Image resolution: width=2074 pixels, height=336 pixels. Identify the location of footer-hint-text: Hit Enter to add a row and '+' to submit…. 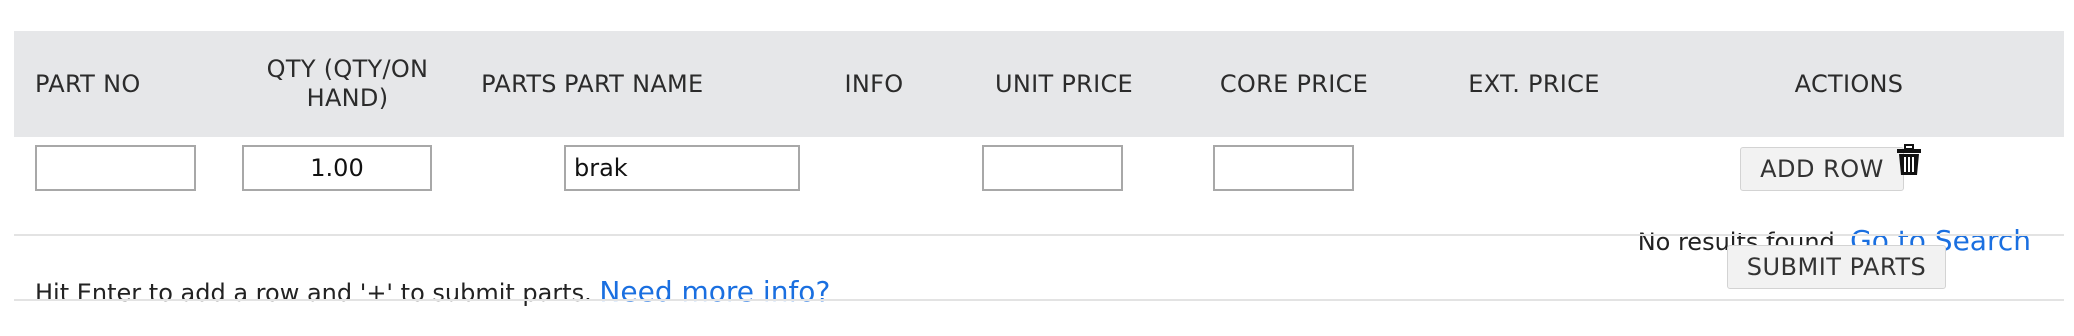
(313, 293).